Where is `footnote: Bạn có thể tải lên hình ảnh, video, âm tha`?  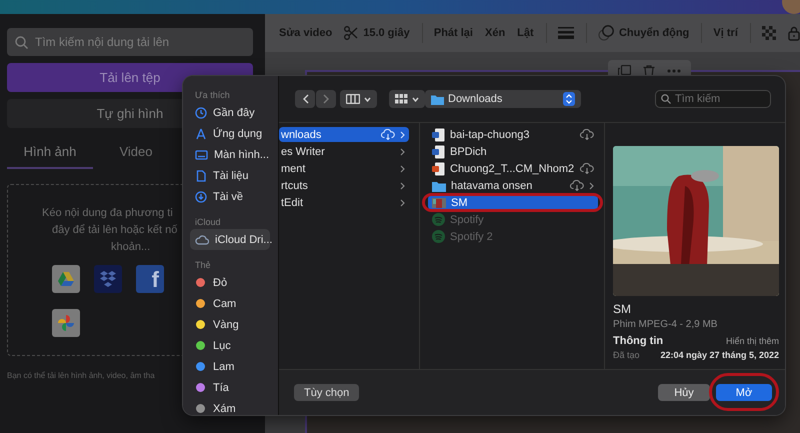 footnote: Bạn có thể tải lên hình ảnh, video, âm tha is located at coordinates (81, 375).